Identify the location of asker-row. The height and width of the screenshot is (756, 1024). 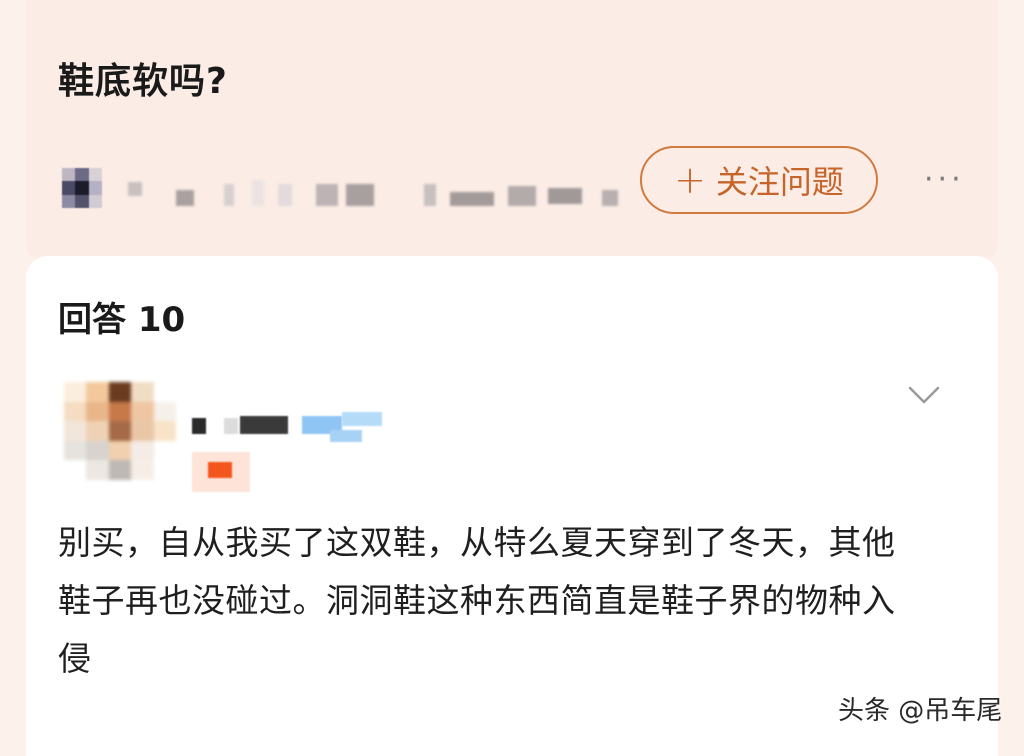
(340, 188).